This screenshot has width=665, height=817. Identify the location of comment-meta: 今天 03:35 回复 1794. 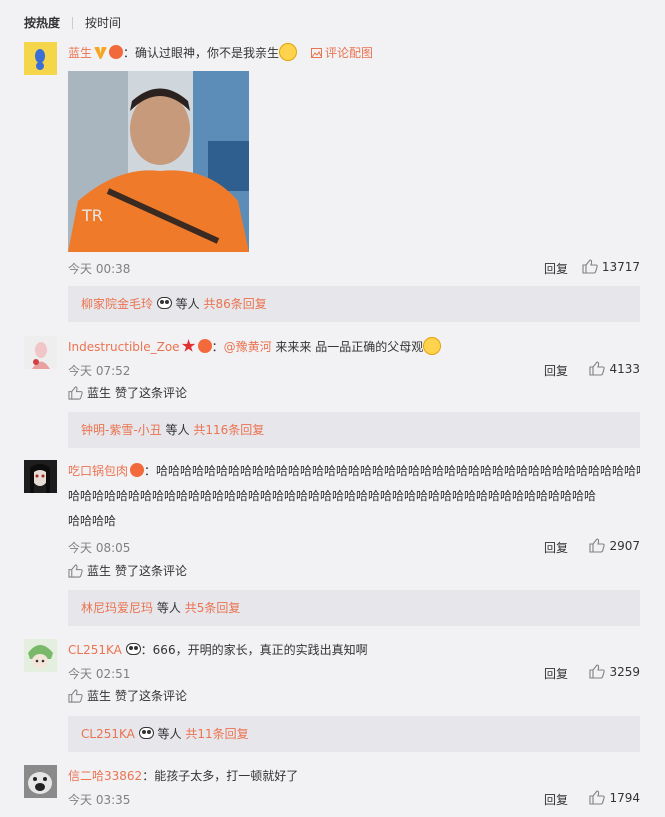
(354, 799).